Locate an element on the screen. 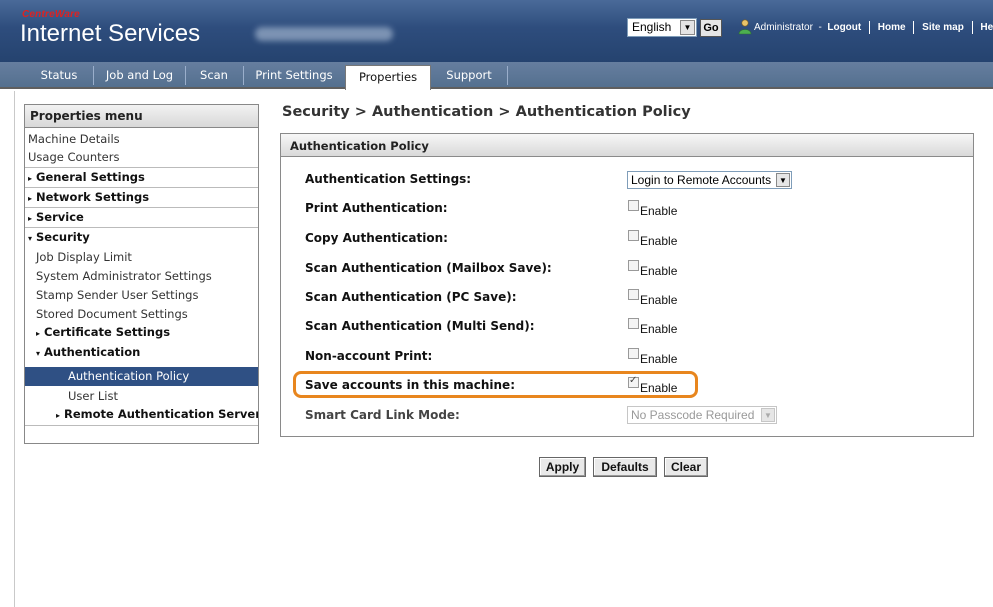 Image resolution: width=993 pixels, height=607 pixels. sidebar-item-label: Certificate Settings is located at coordinates (107, 332).